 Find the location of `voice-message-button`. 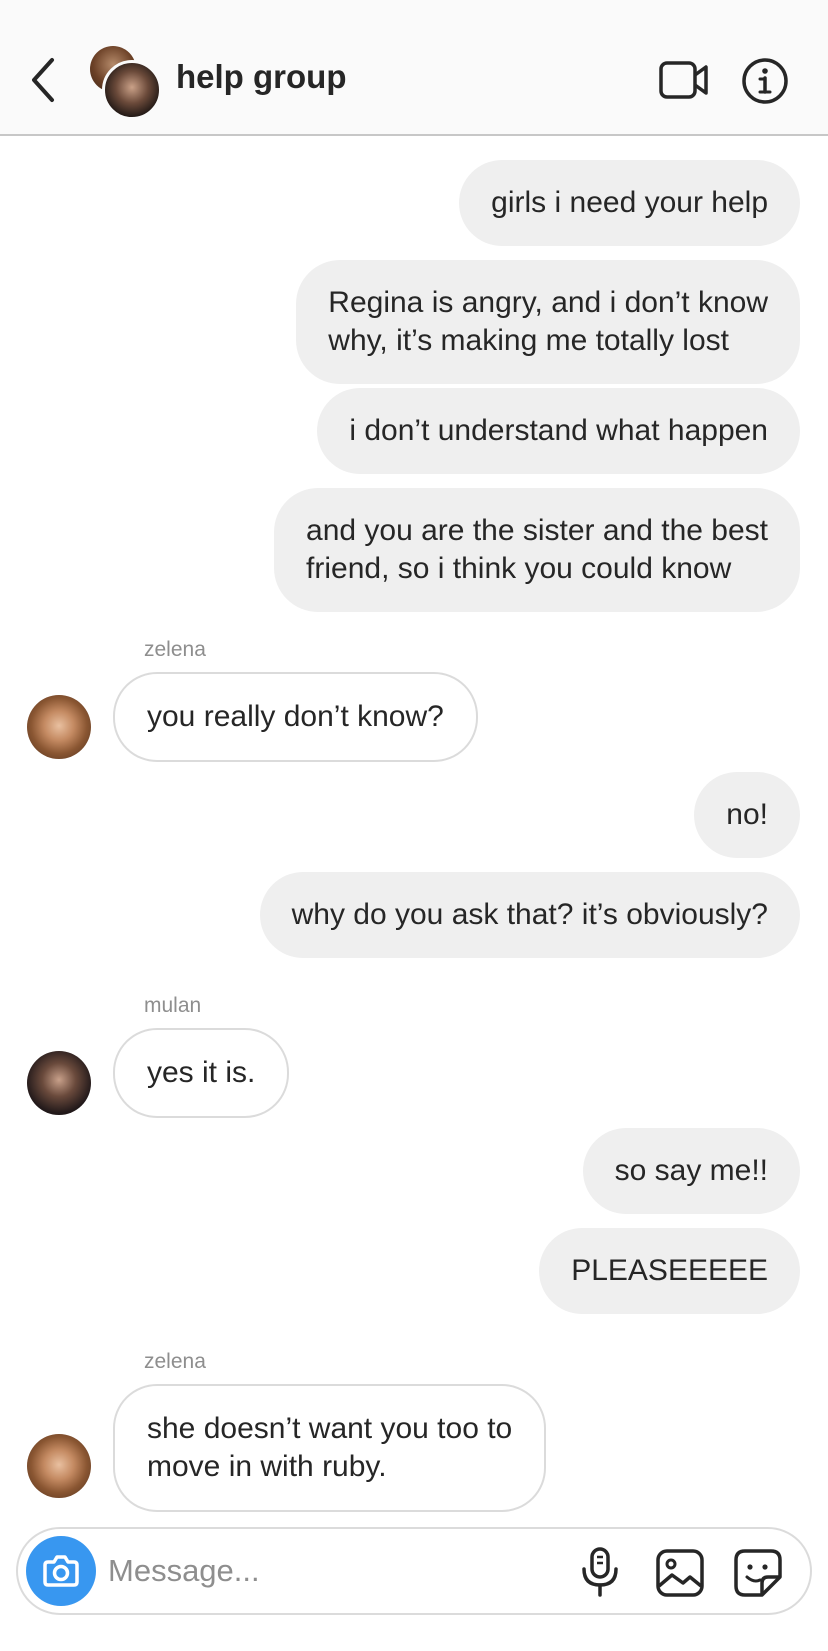

voice-message-button is located at coordinates (600, 1572).